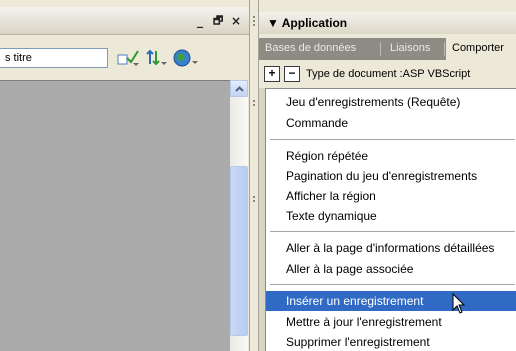  What do you see at coordinates (391, 156) in the screenshot?
I see `menu-item-repeat-region: Région répétée` at bounding box center [391, 156].